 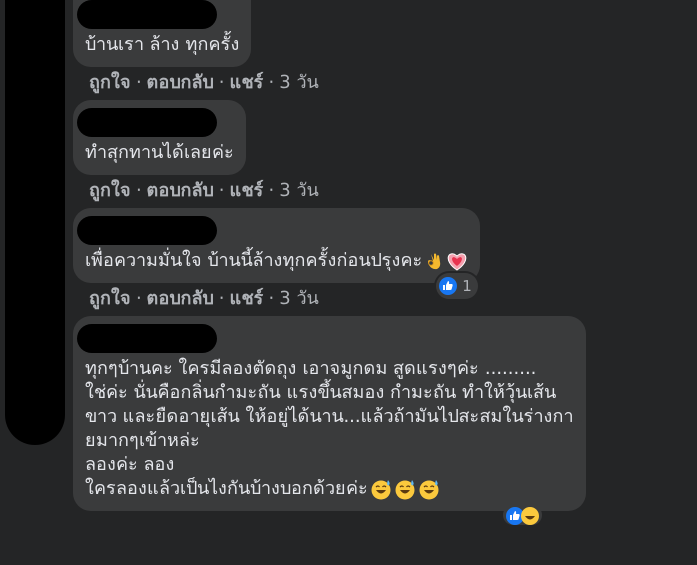 I want to click on reaction-badge: 1, so click(x=457, y=285).